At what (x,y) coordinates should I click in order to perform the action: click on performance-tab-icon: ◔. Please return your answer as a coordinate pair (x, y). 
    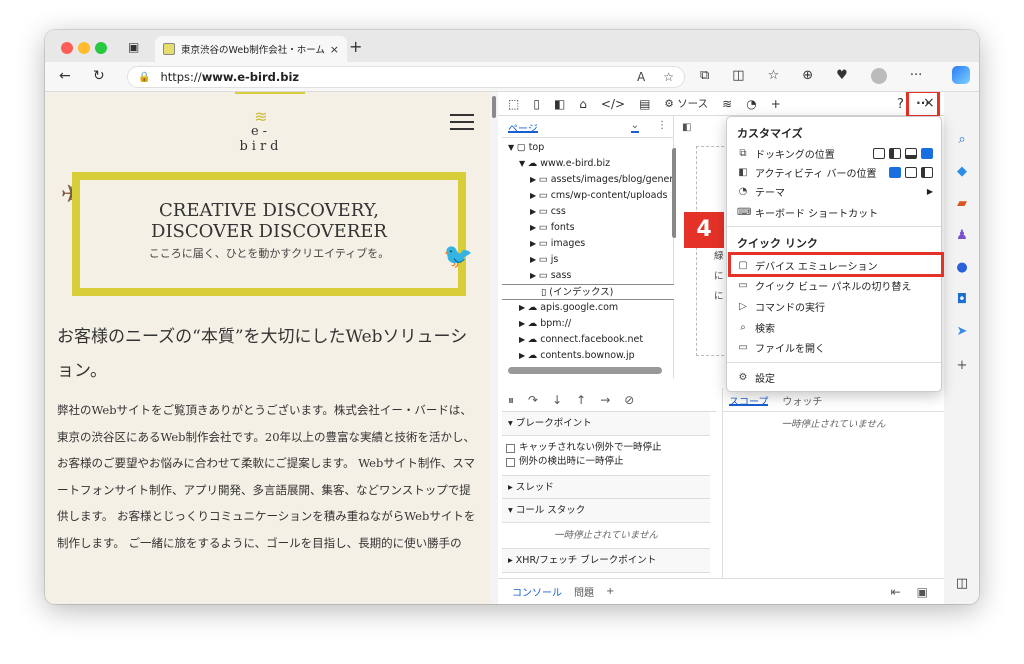
    Looking at the image, I should click on (751, 104).